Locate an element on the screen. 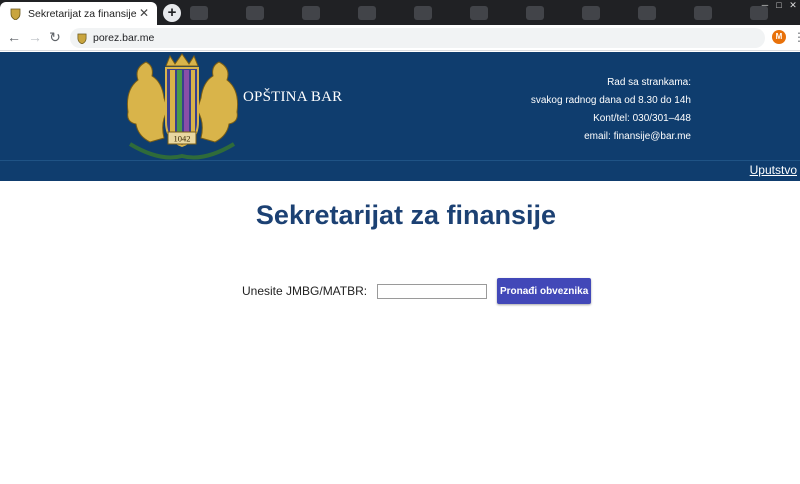 The width and height of the screenshot is (800, 484). hours-label: Rad sa strankama: is located at coordinates (649, 82).